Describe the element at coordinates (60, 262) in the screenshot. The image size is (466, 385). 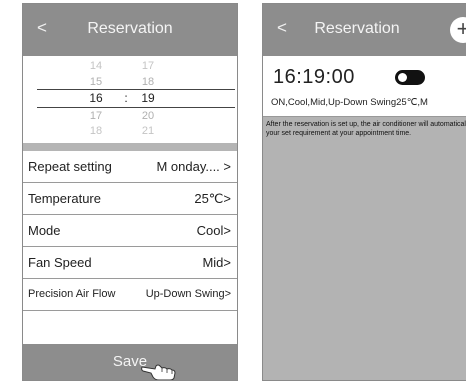
I see `setting-label: Fan Speed` at that location.